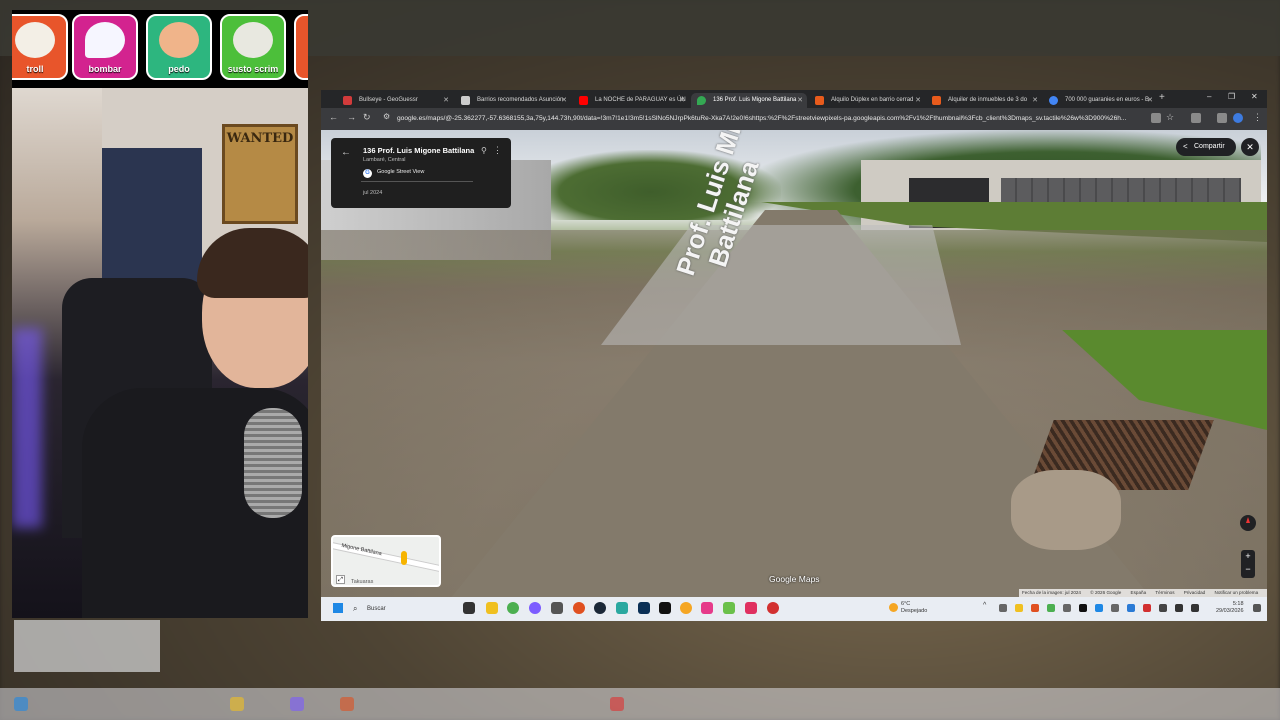 This screenshot has width=1280, height=720. What do you see at coordinates (1248, 564) in the screenshot?
I see `zoom-controls: + −` at bounding box center [1248, 564].